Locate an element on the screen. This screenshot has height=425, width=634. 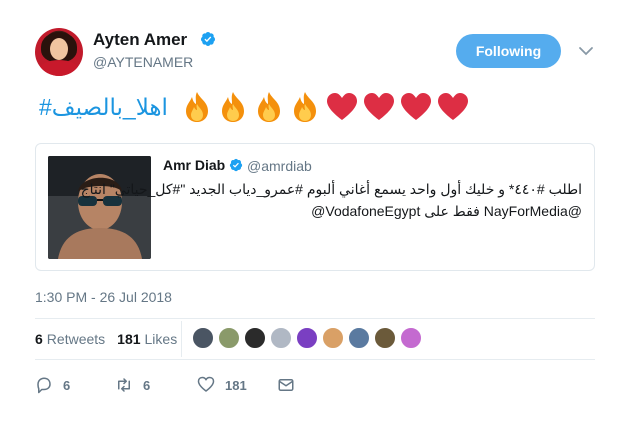
retweet-action: 6 is located at coordinates (156, 385).